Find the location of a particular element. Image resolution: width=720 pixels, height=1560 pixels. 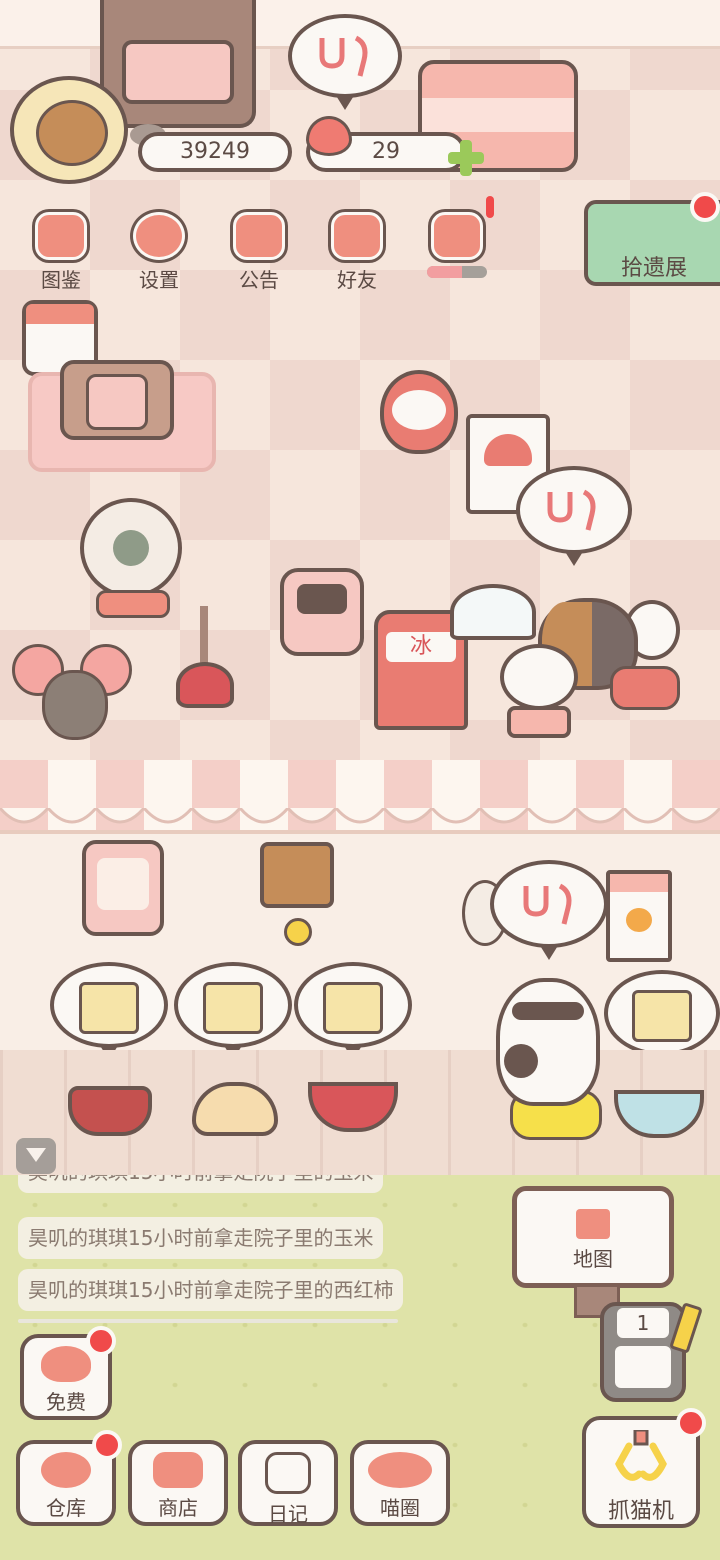

cat-planet-icon is located at coordinates (400, 1470).